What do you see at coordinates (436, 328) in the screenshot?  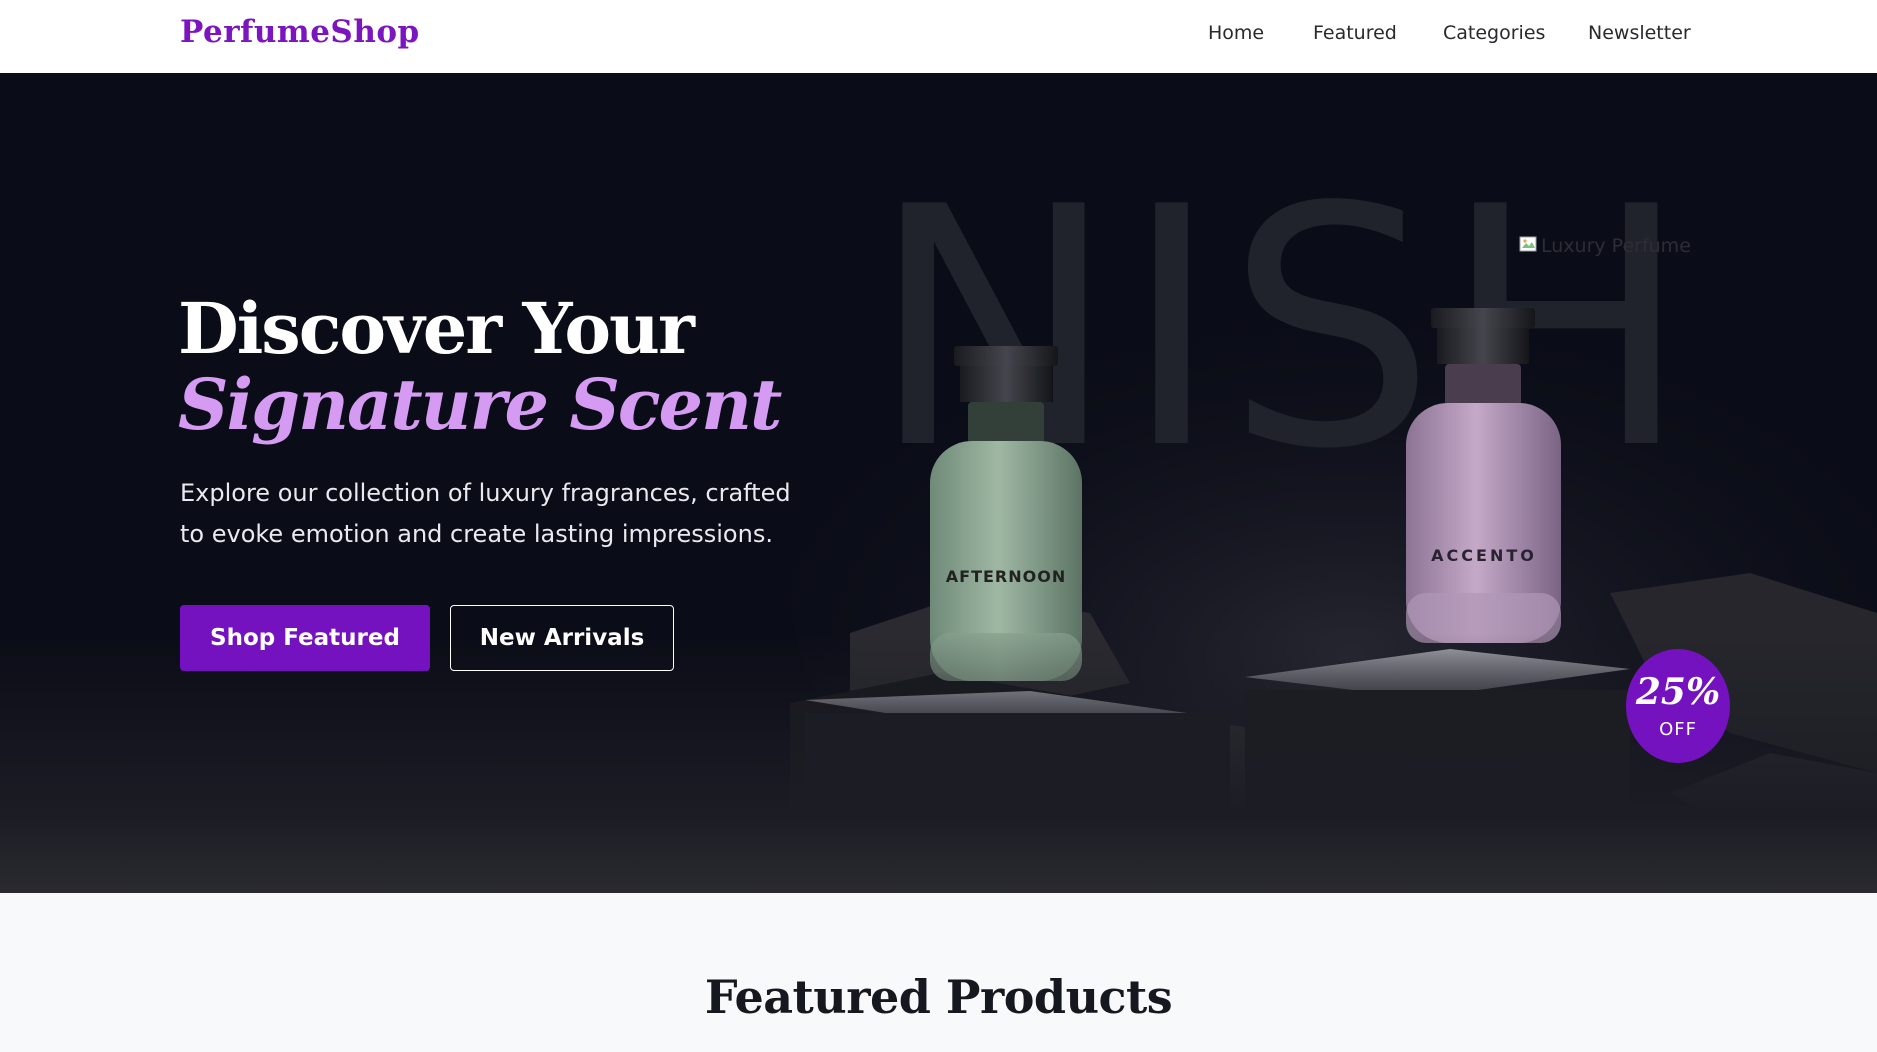 I see `hero-title: Discover Your` at bounding box center [436, 328].